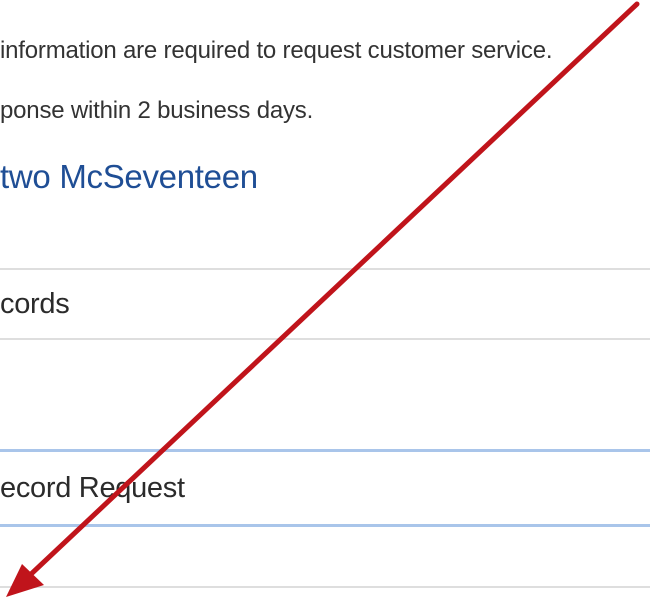 This screenshot has height=600, width=650. Describe the element at coordinates (325, 488) in the screenshot. I see `subject-input: ecord Request` at that location.